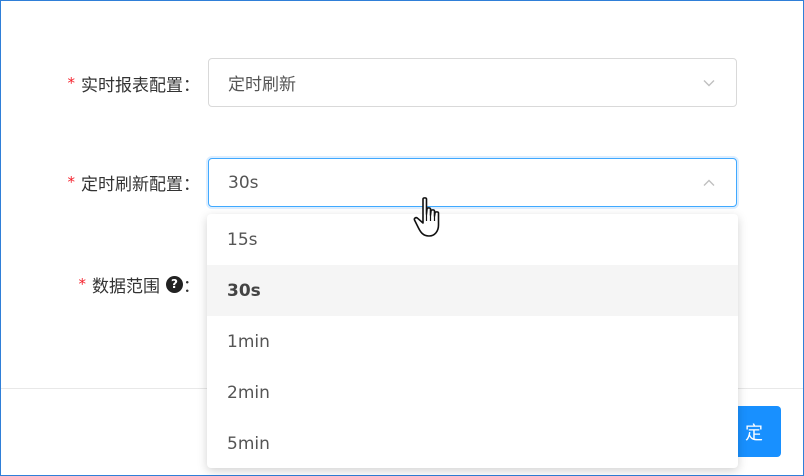 The width and height of the screenshot is (804, 476). Describe the element at coordinates (472, 392) in the screenshot. I see `dropdown-option-2min: 2min` at that location.